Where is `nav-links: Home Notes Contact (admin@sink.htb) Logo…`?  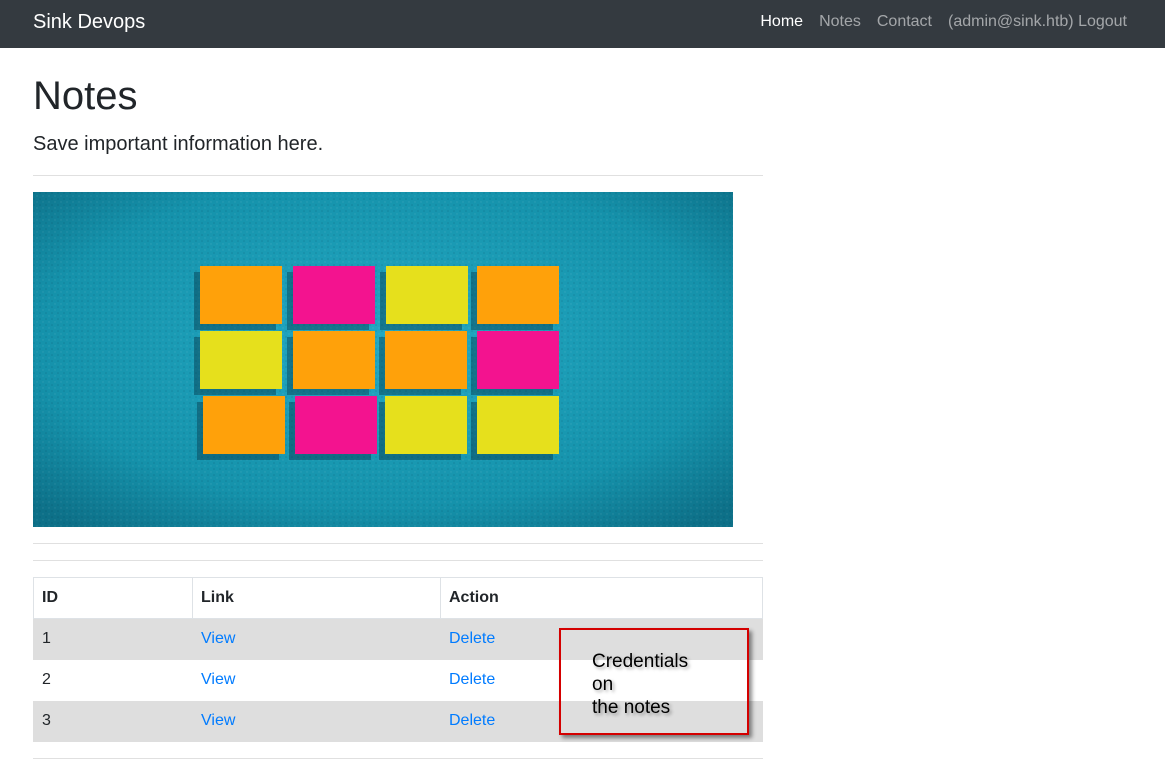 nav-links: Home Notes Contact (admin@sink.htb) Logo… is located at coordinates (943, 22).